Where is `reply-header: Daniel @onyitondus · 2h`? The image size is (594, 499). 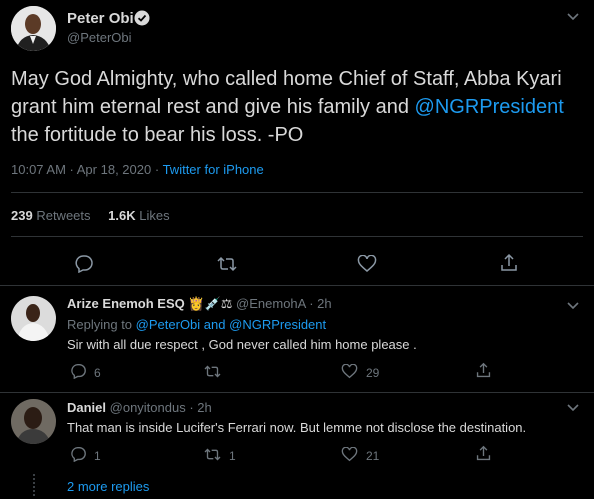 reply-header: Daniel @onyitondus · 2h is located at coordinates (139, 407).